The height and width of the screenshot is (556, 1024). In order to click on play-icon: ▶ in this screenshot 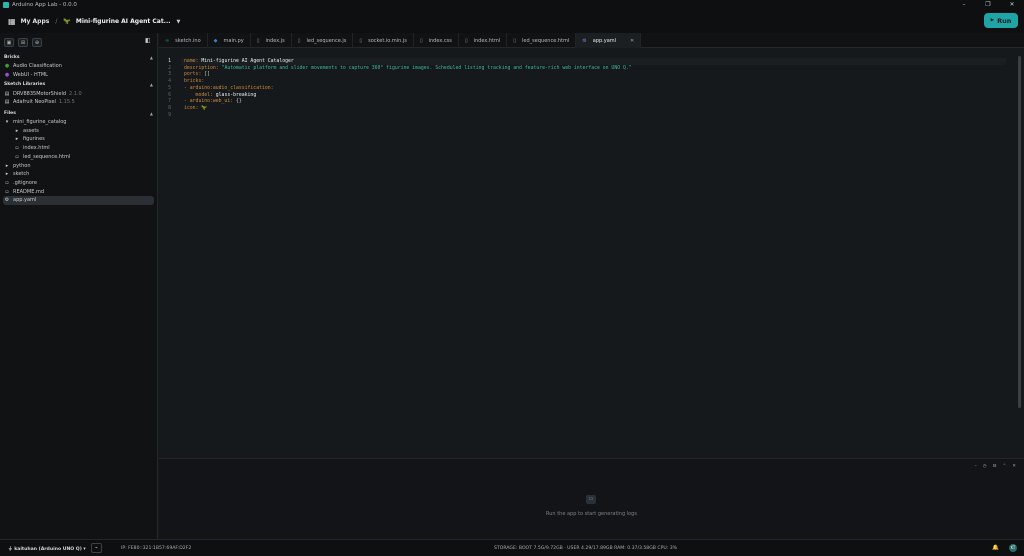, I will do `click(992, 20)`.